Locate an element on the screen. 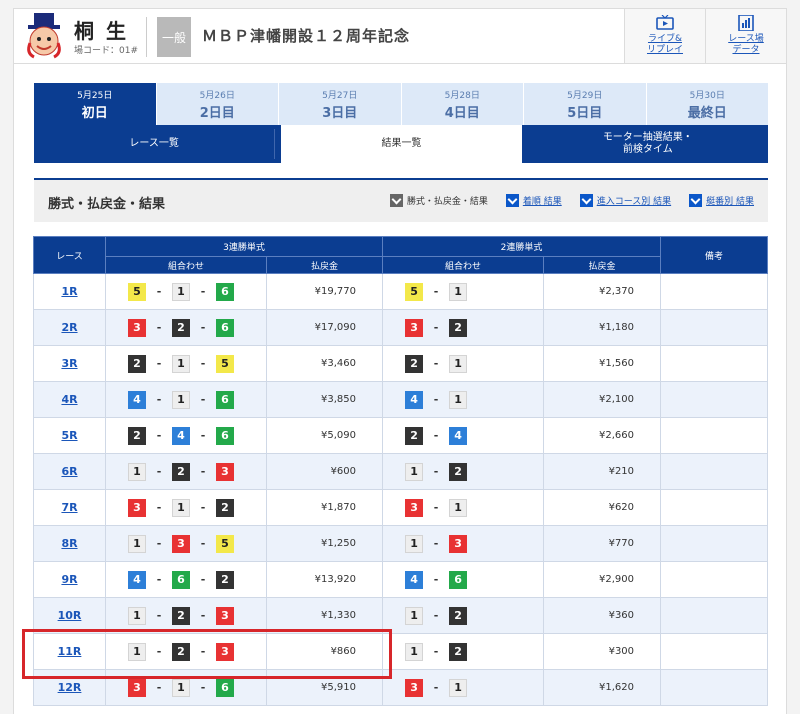 This screenshot has width=800, height=714. venue-data-button: レース場 データ is located at coordinates (745, 36).